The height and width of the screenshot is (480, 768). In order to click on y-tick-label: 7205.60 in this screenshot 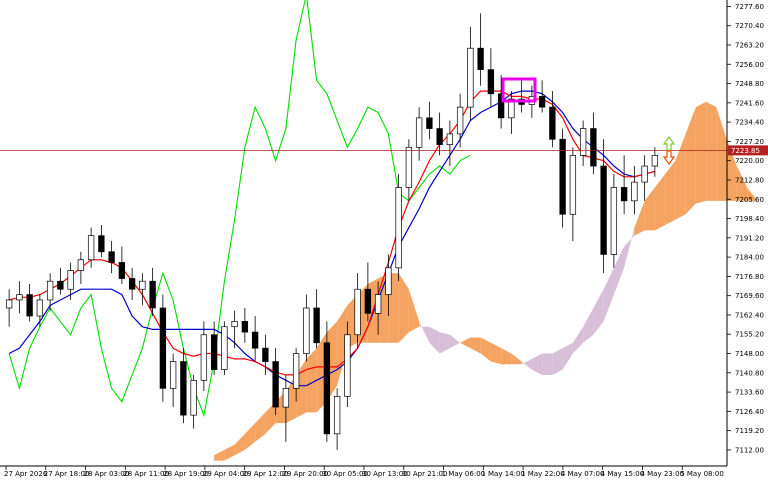, I will do `click(749, 200)`.